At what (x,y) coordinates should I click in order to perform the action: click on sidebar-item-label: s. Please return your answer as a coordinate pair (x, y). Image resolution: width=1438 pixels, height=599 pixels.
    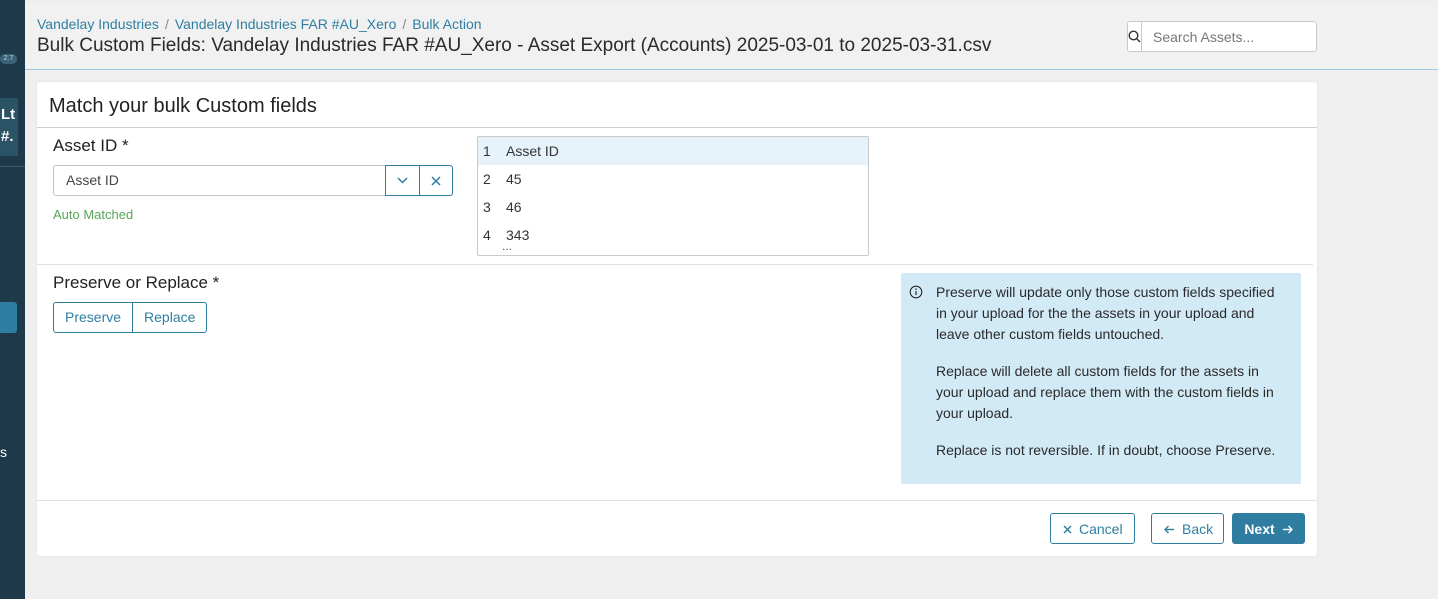
    Looking at the image, I should click on (3, 452).